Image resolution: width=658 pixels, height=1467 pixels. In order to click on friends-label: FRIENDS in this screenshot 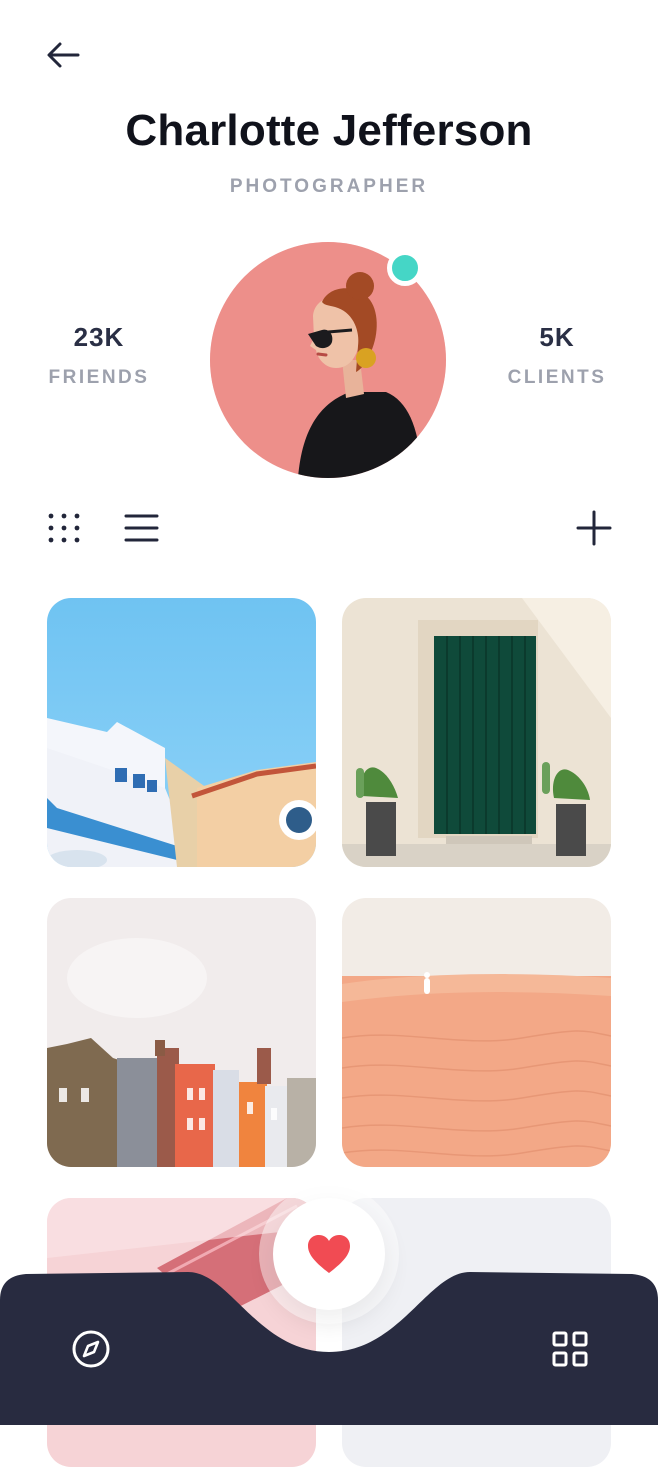, I will do `click(99, 377)`.